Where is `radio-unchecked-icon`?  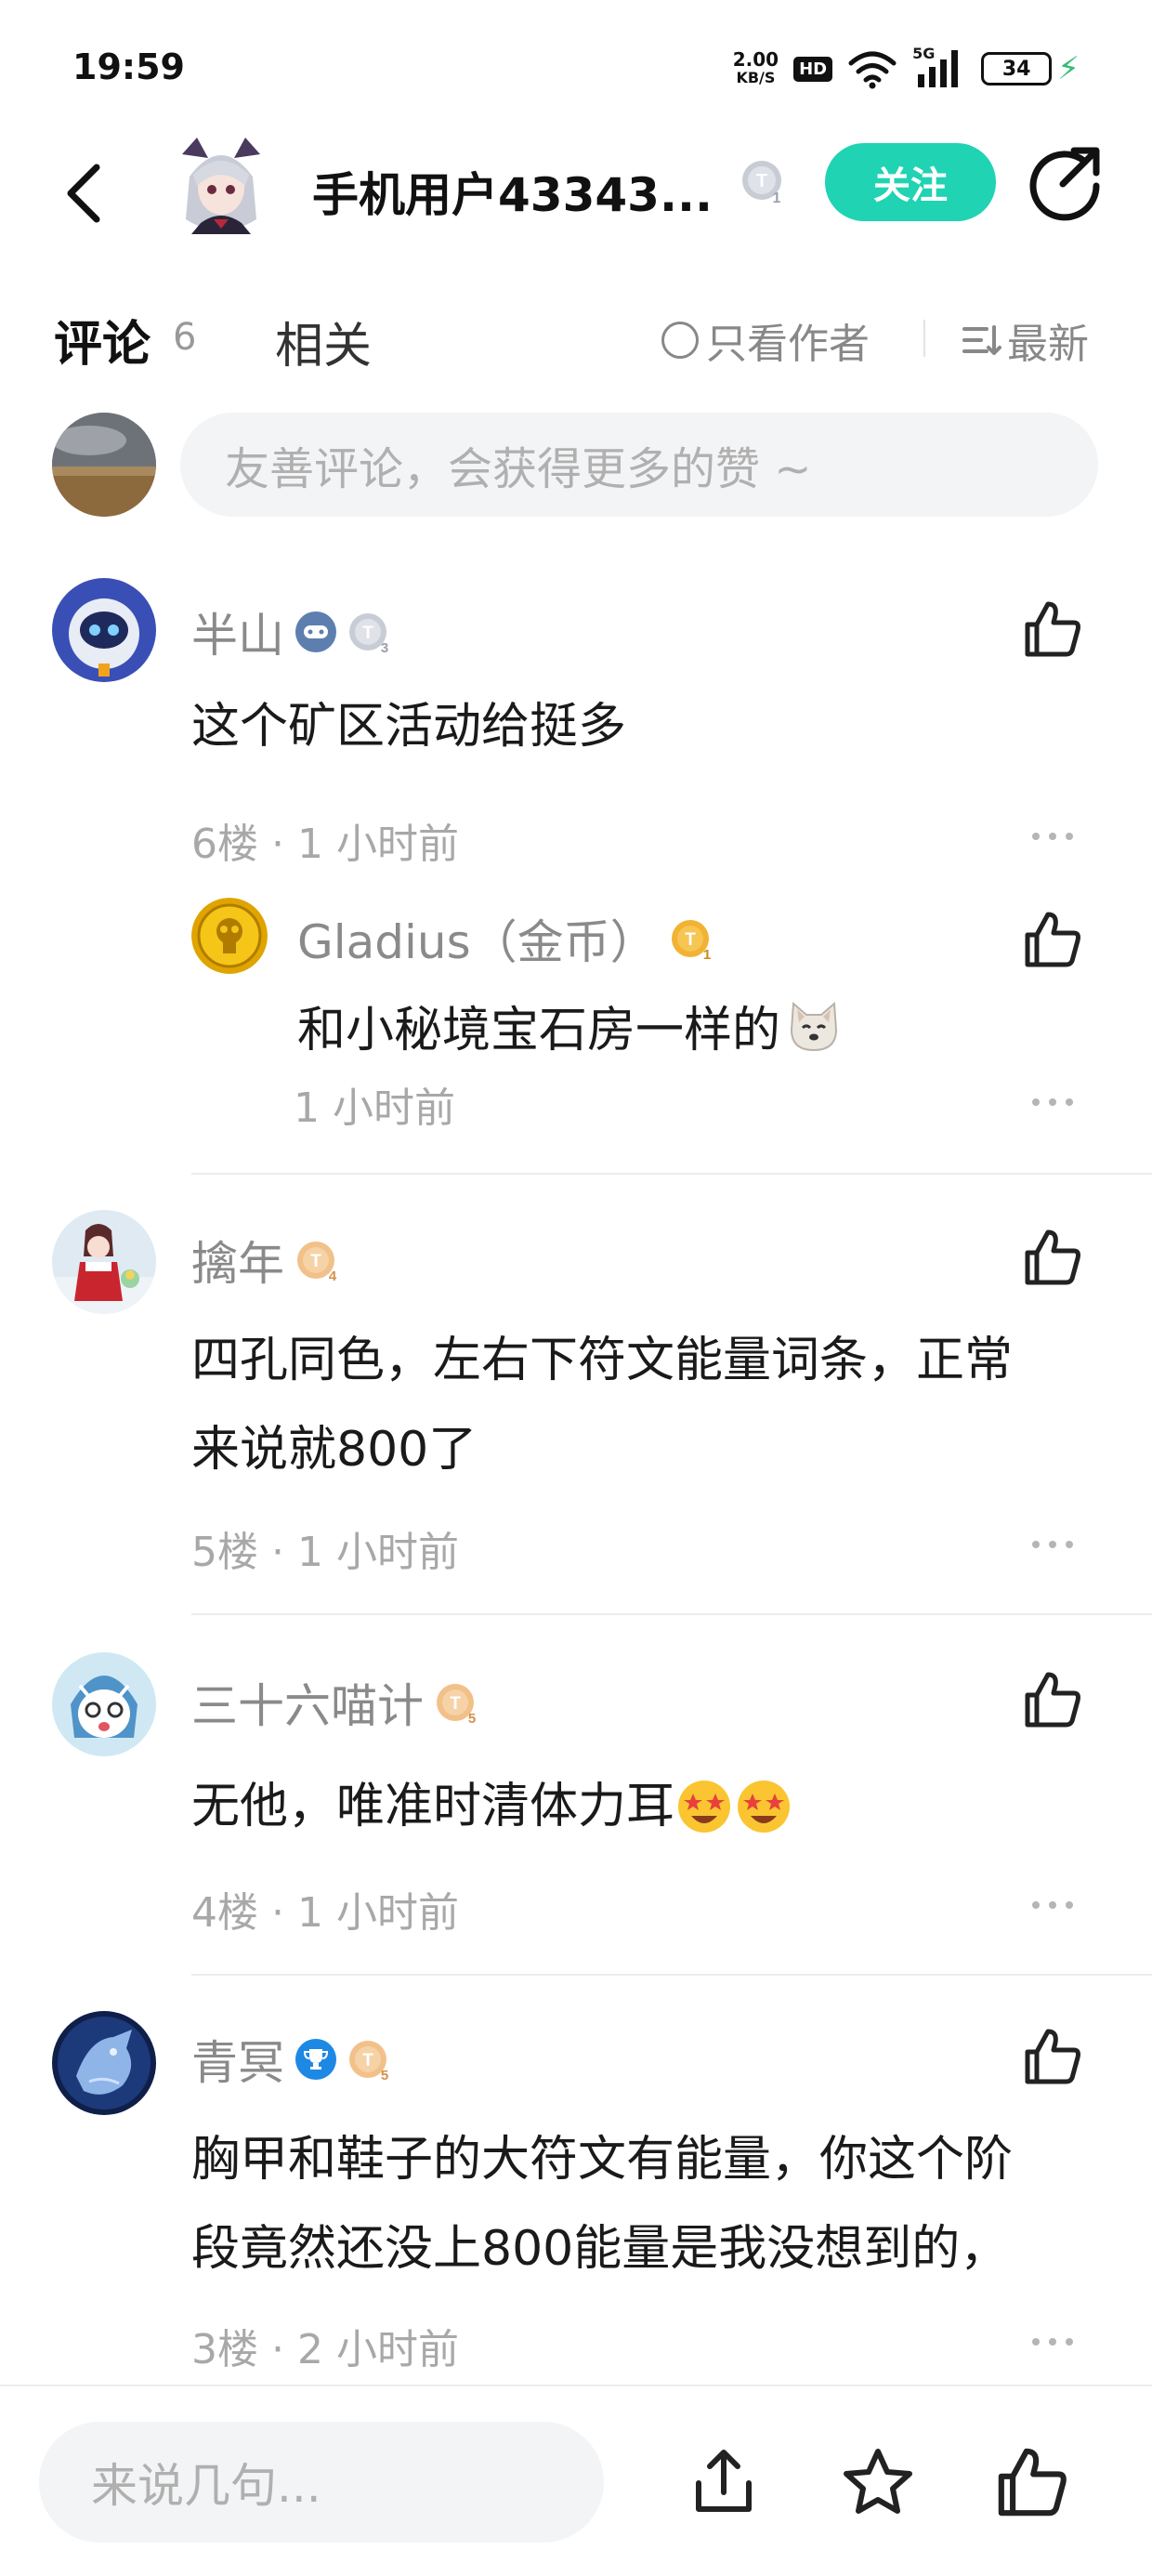 radio-unchecked-icon is located at coordinates (680, 340).